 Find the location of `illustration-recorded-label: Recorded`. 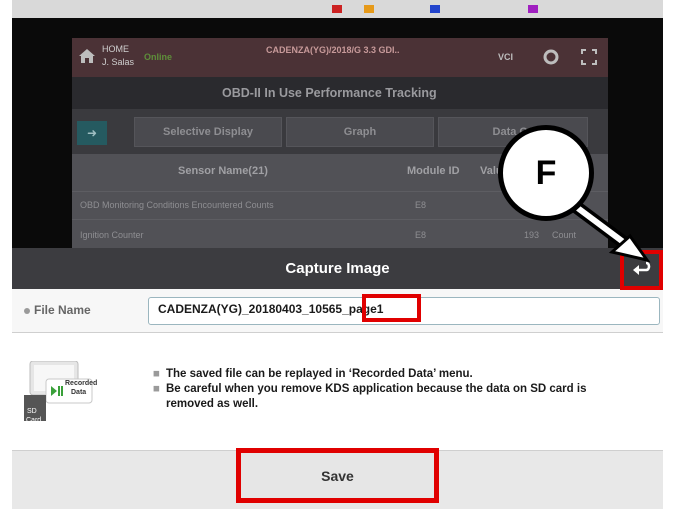

illustration-recorded-label: Recorded is located at coordinates (81, 383).